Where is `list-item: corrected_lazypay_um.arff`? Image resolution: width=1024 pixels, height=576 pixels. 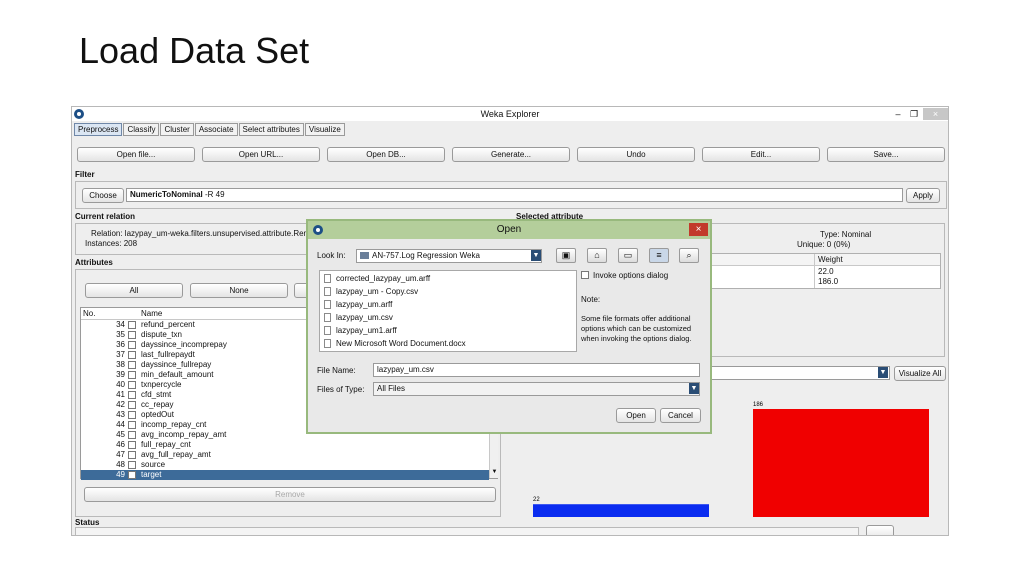 list-item: corrected_lazypay_um.arff is located at coordinates (377, 278).